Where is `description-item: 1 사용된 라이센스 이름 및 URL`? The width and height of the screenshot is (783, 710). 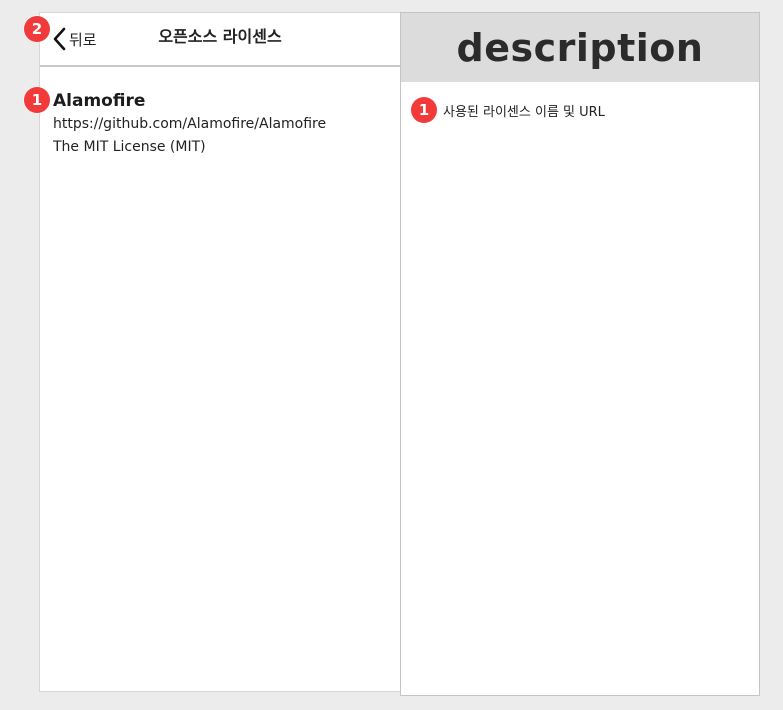
description-item: 1 사용된 라이센스 이름 및 URL is located at coordinates (508, 110).